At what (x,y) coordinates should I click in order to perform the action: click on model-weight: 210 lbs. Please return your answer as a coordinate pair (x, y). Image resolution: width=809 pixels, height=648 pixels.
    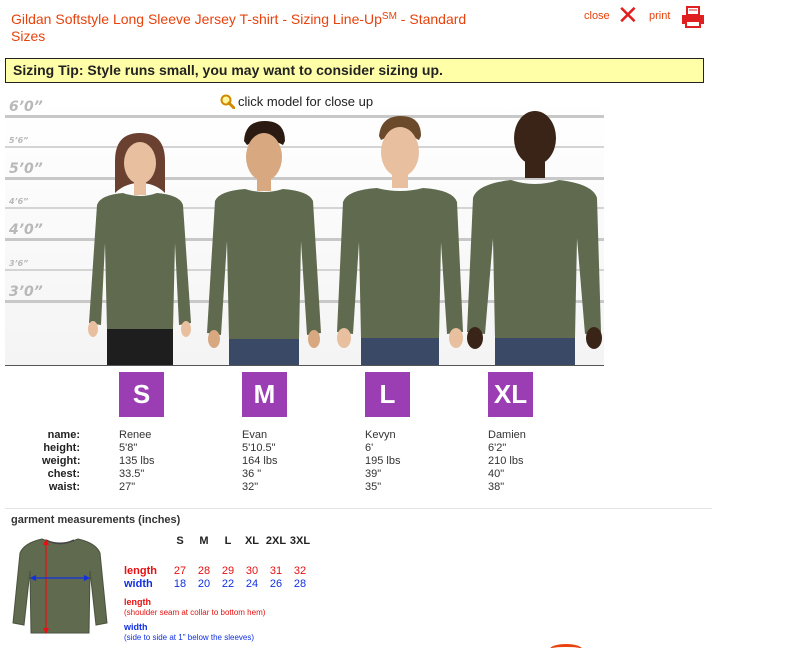
    Looking at the image, I should click on (506, 461).